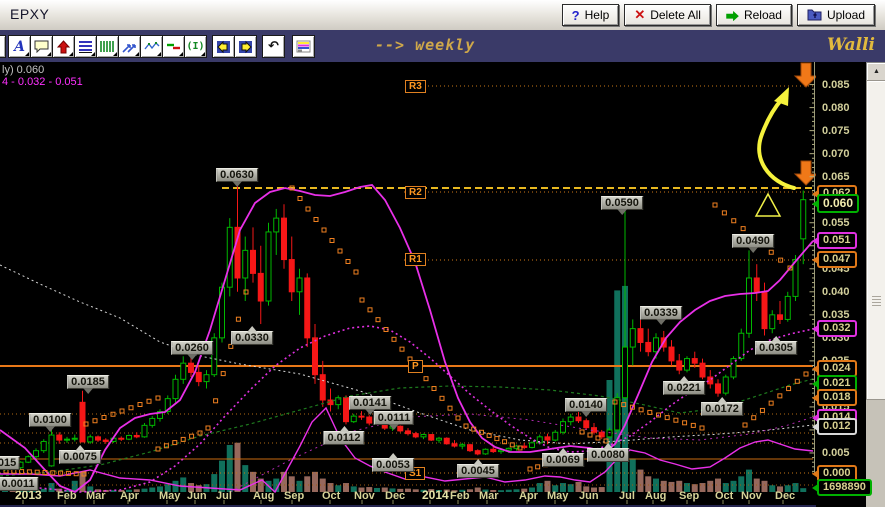 The width and height of the screenshot is (885, 507). What do you see at coordinates (836, 314) in the screenshot?
I see `axis-tick-label: 0.035` at bounding box center [836, 314].